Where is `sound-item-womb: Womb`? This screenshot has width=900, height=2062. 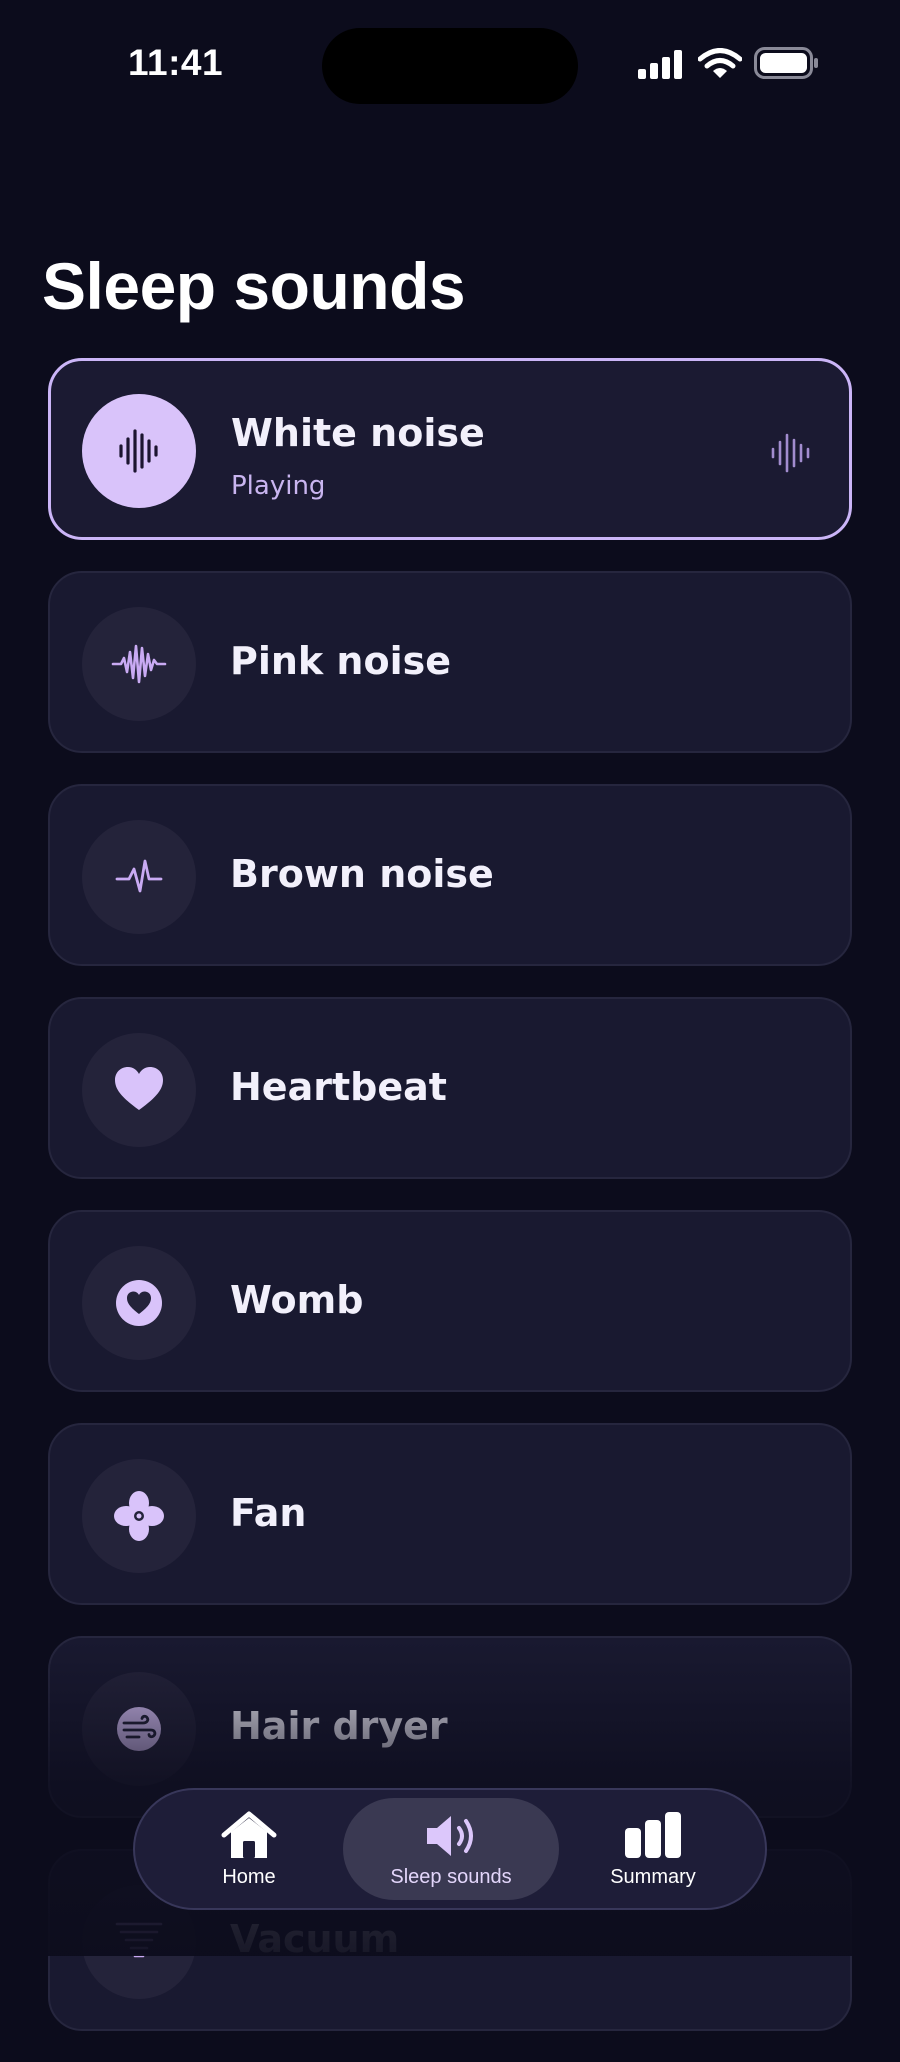 sound-item-womb: Womb is located at coordinates (450, 1301).